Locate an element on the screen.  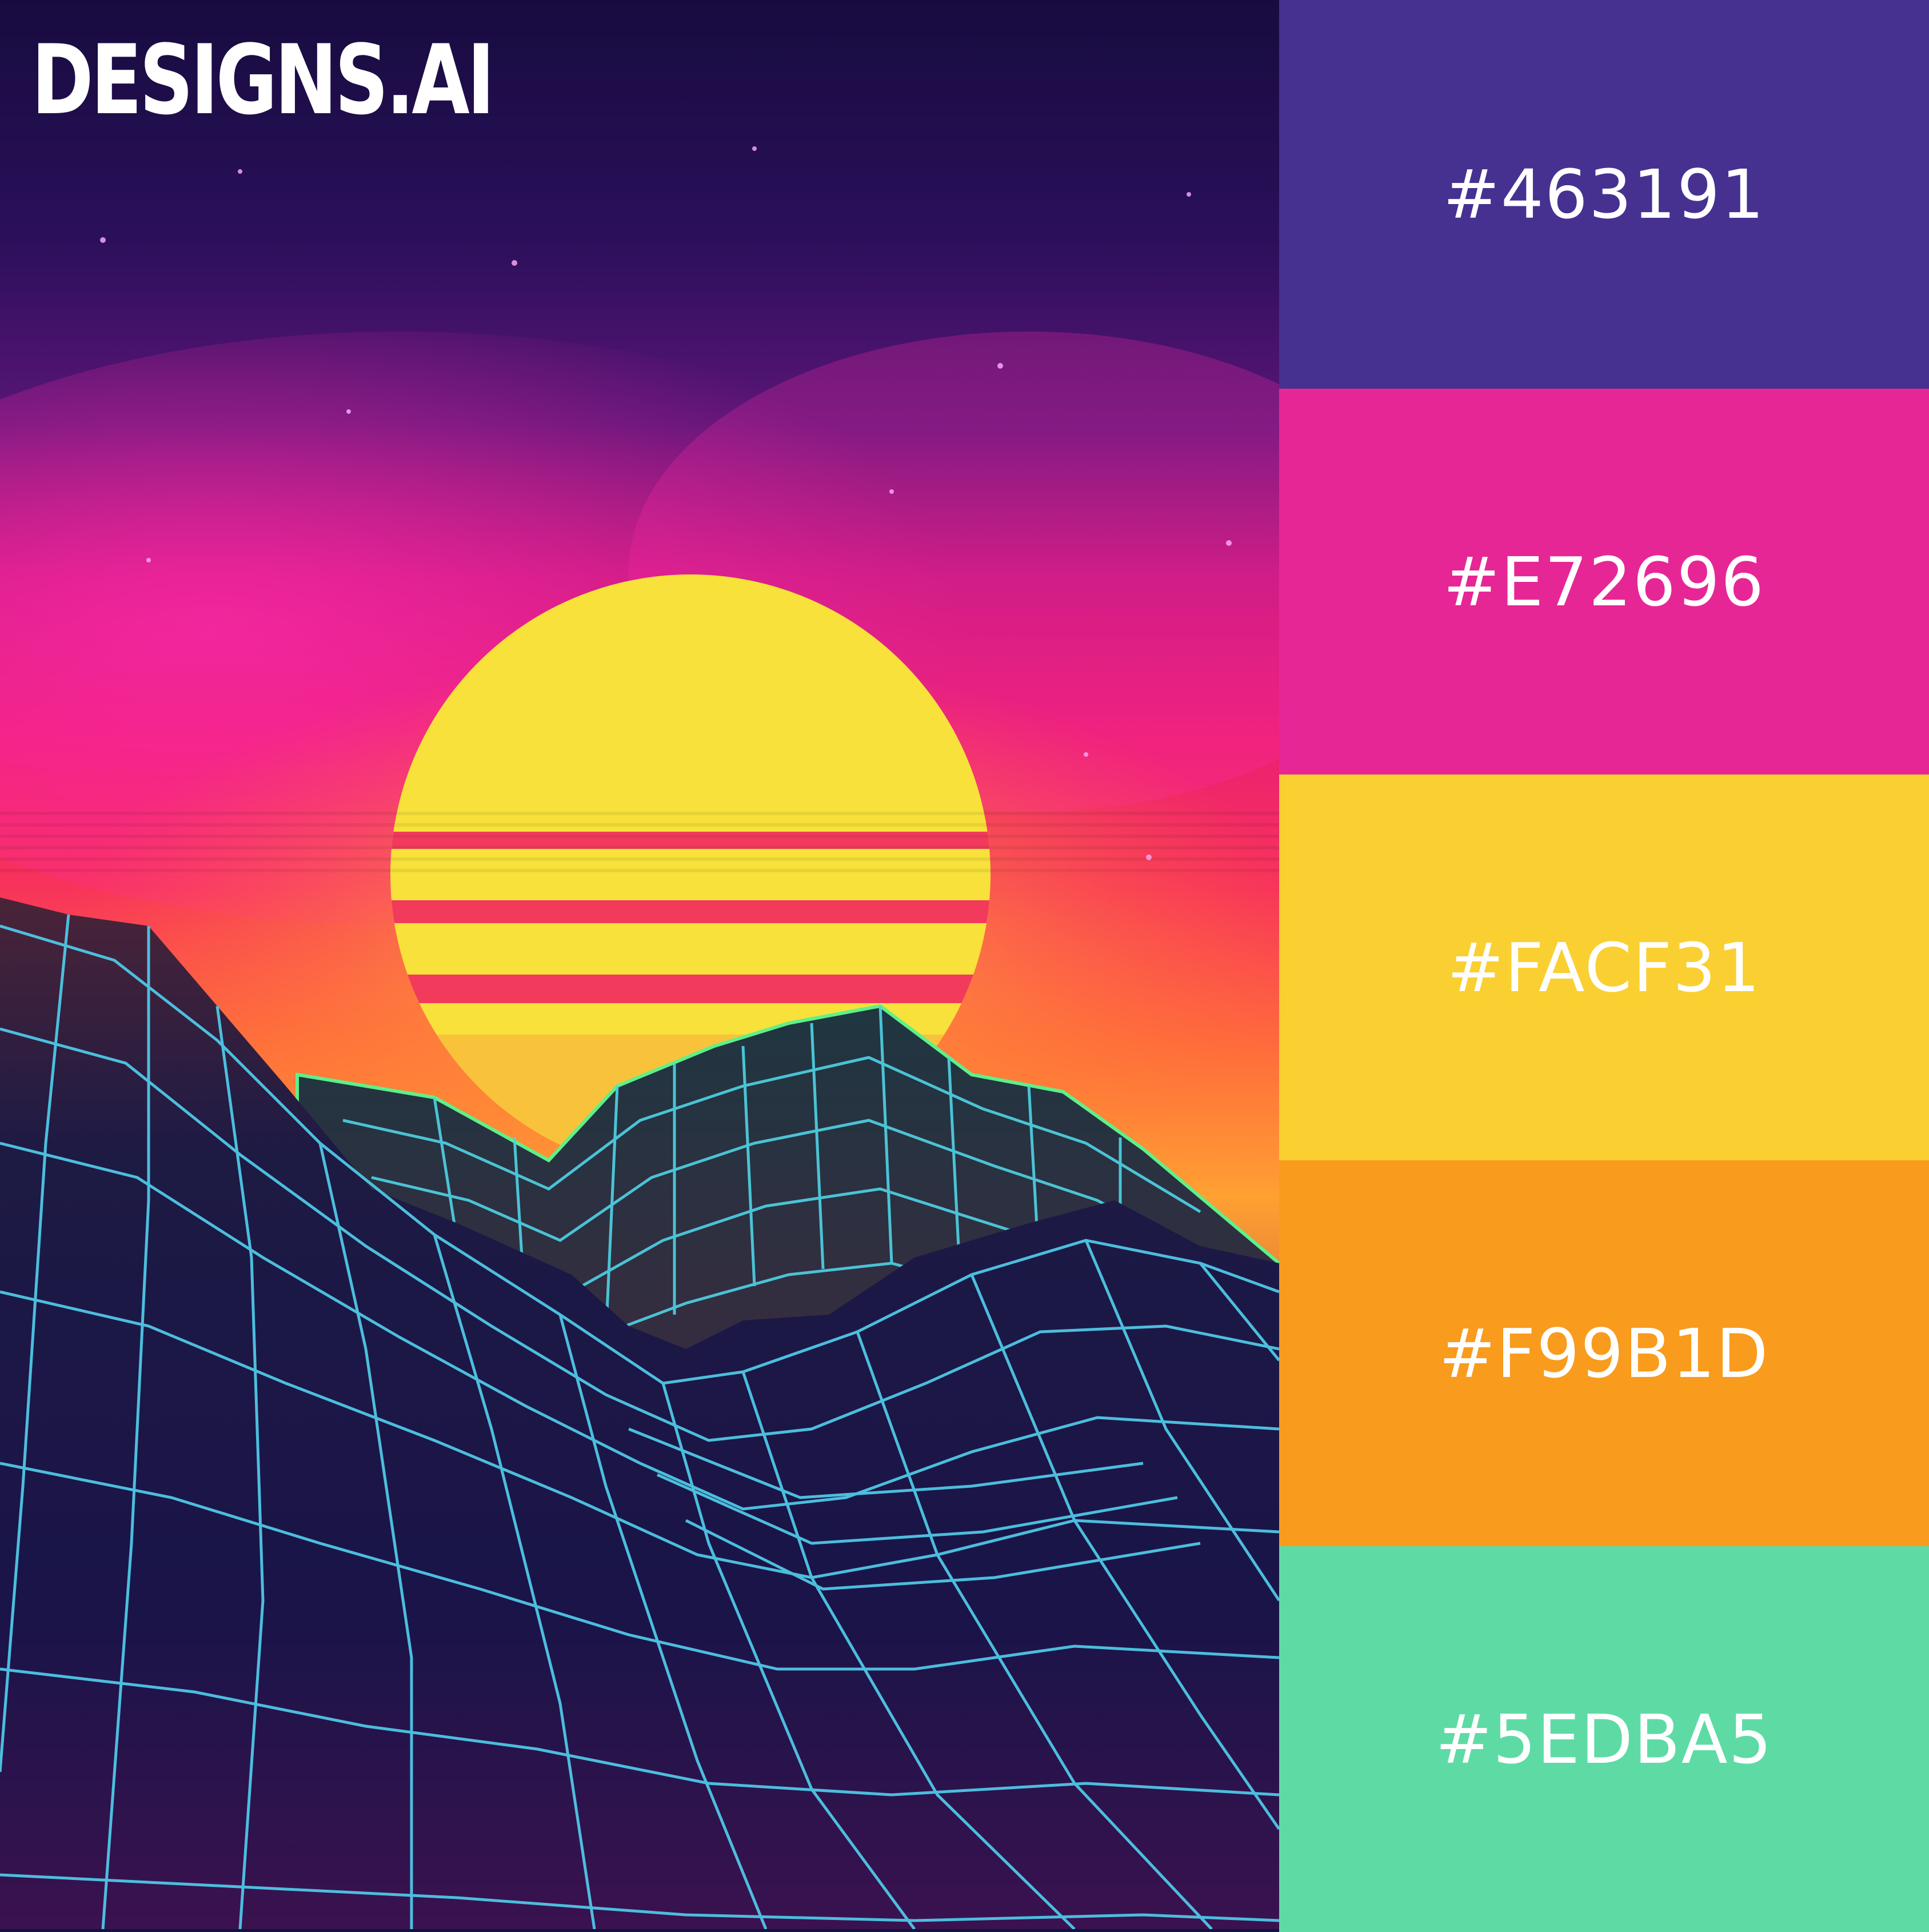
brand-logo: DESIGNS.AI is located at coordinates (327, 80).